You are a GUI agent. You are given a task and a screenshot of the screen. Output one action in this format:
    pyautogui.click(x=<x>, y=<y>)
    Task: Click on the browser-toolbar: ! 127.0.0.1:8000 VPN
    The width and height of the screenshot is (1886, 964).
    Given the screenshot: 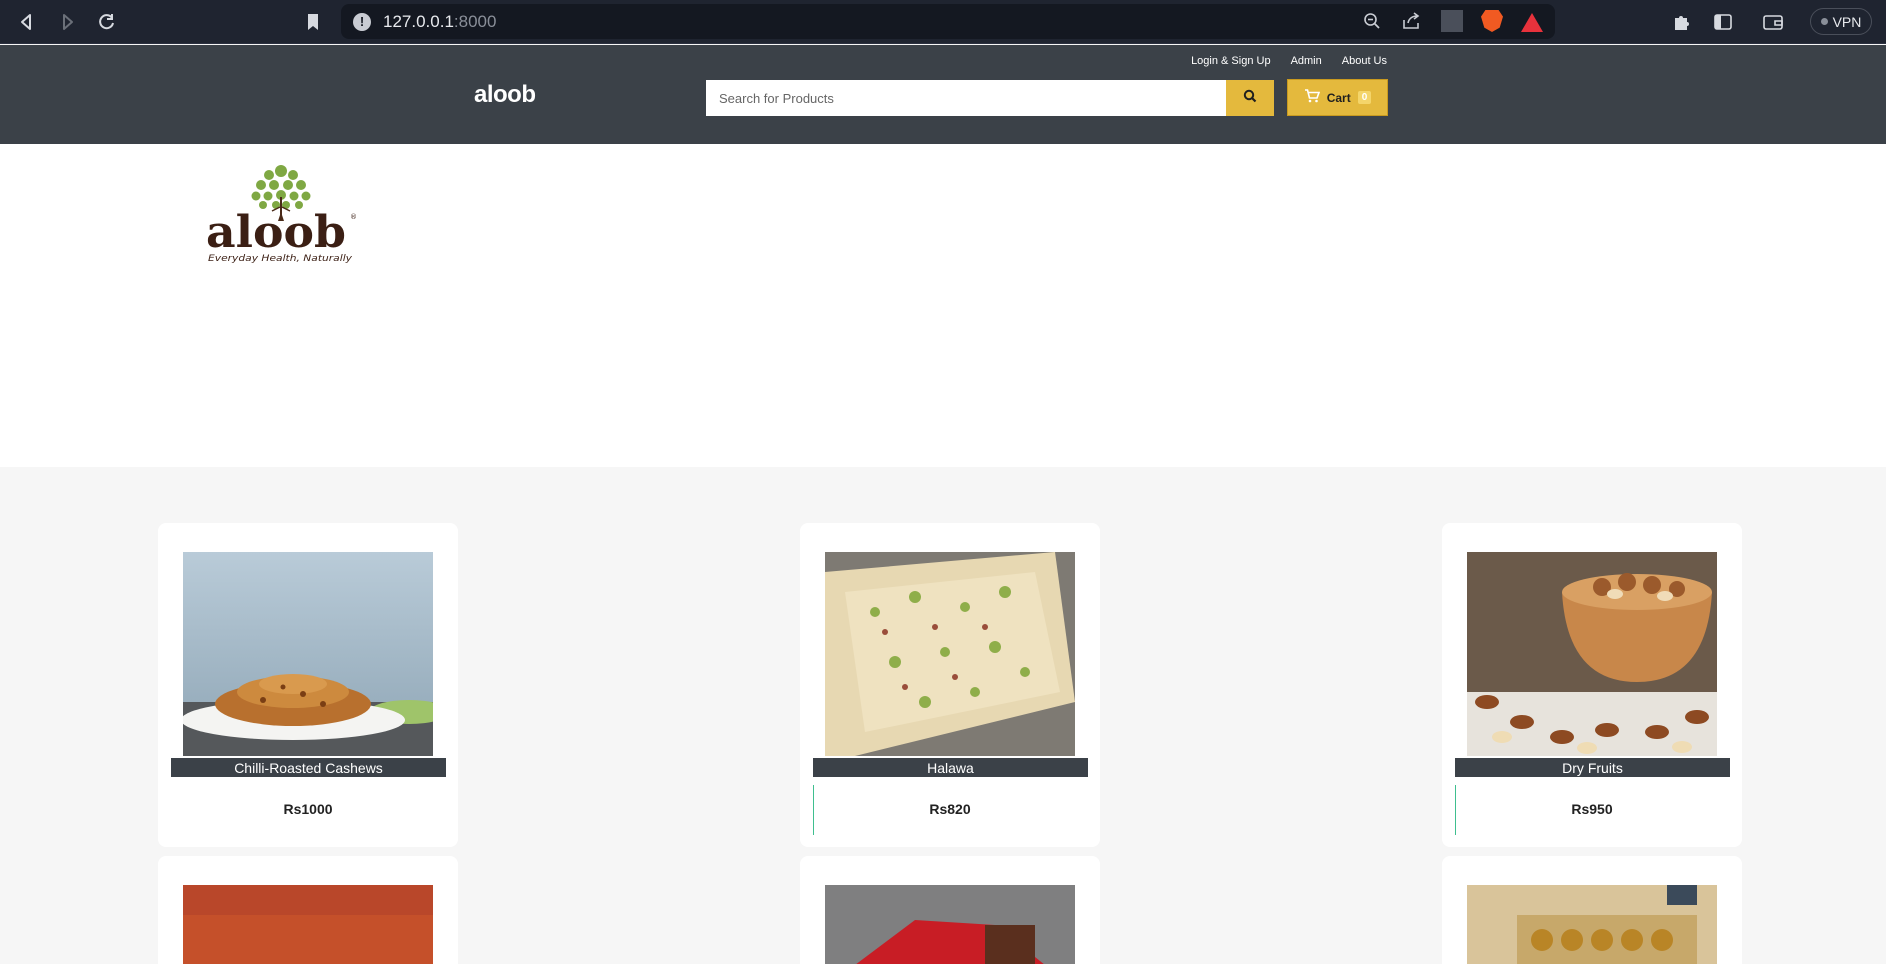 What is the action you would take?
    pyautogui.click(x=943, y=22)
    